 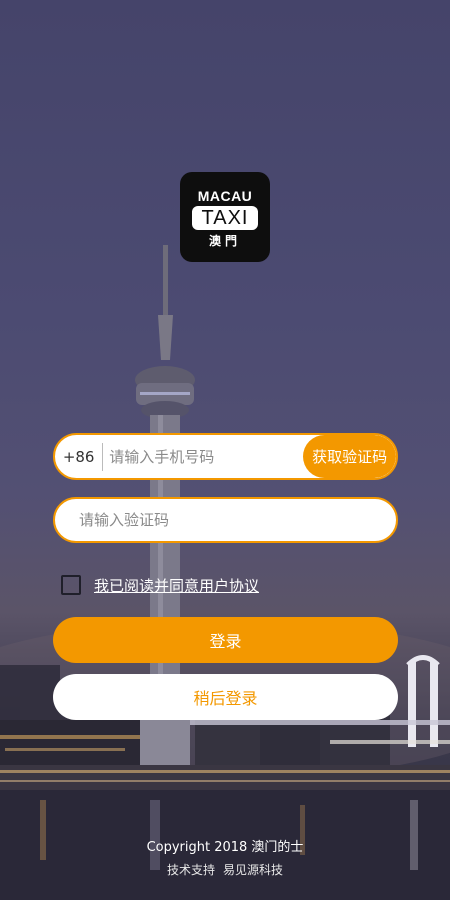 What do you see at coordinates (71, 585) in the screenshot?
I see `agreement-checkbox` at bounding box center [71, 585].